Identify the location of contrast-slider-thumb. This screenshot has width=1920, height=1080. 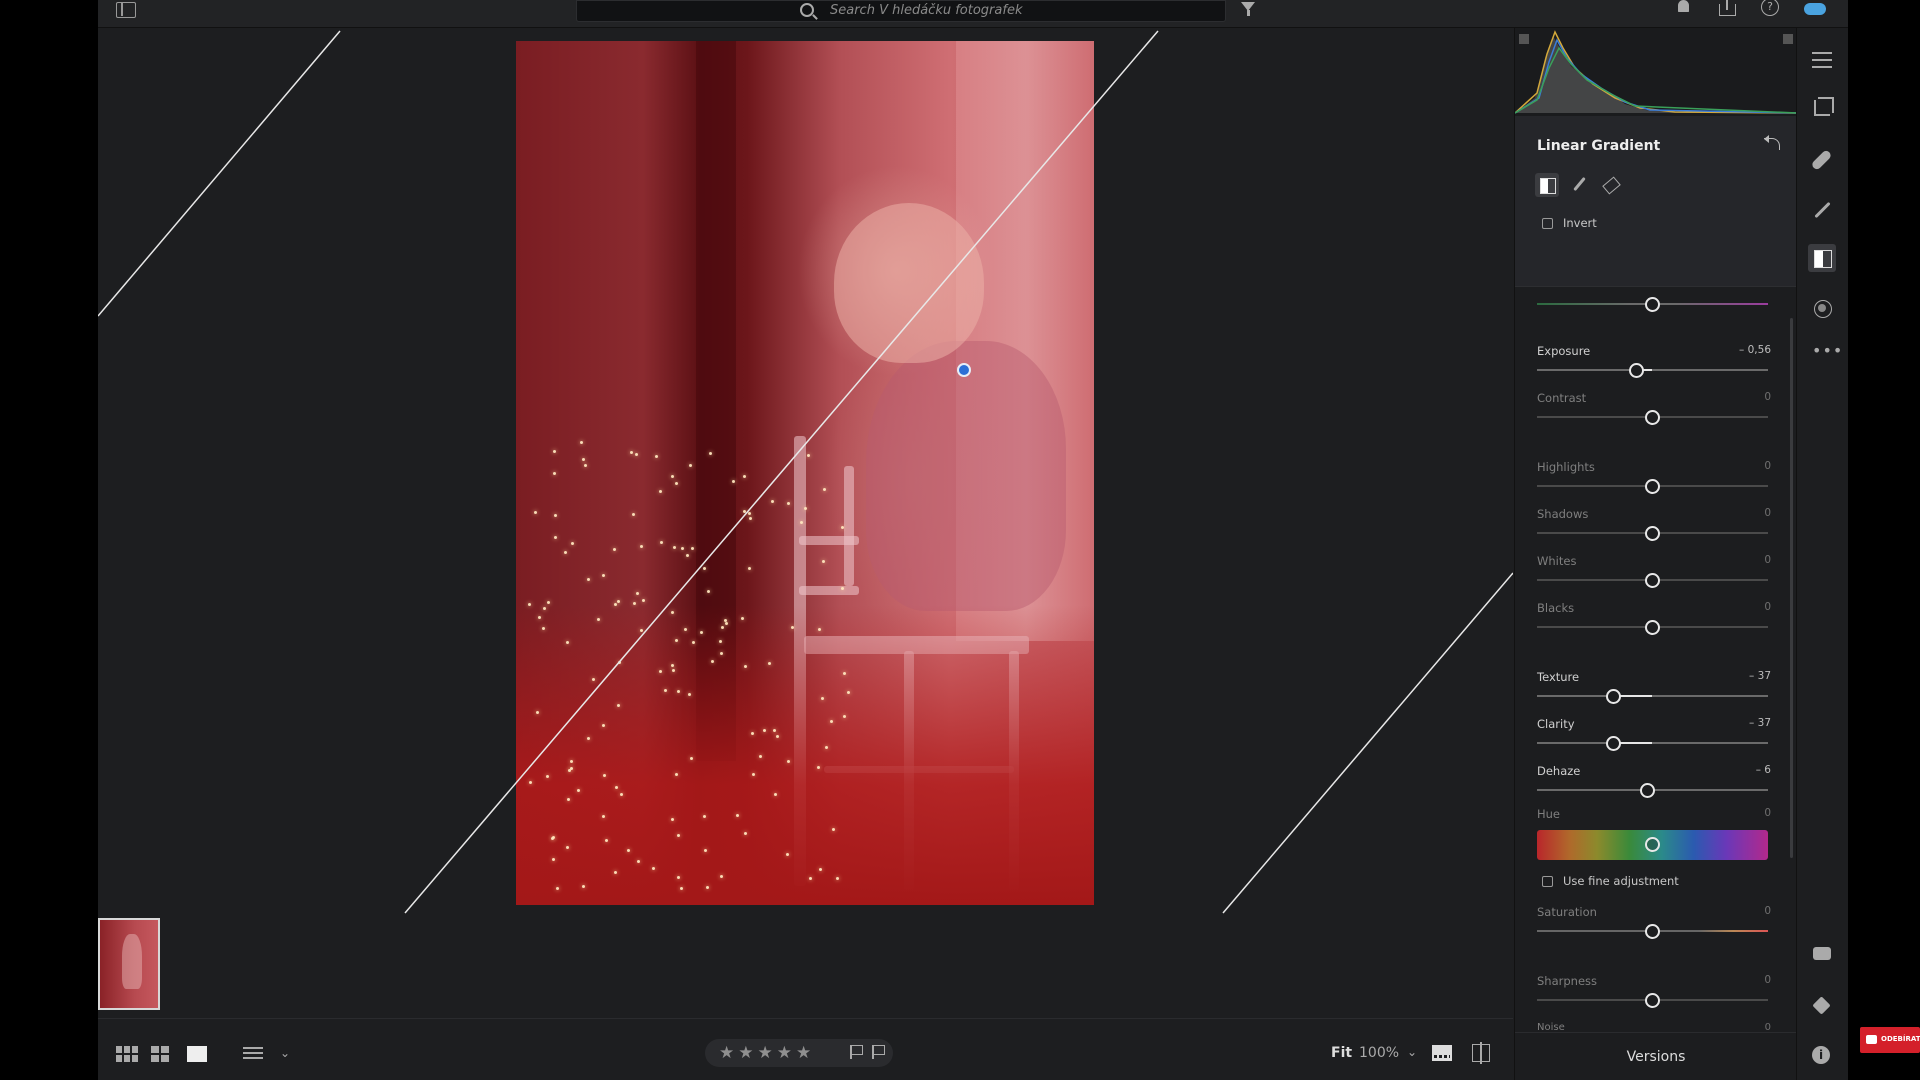
(1652, 417).